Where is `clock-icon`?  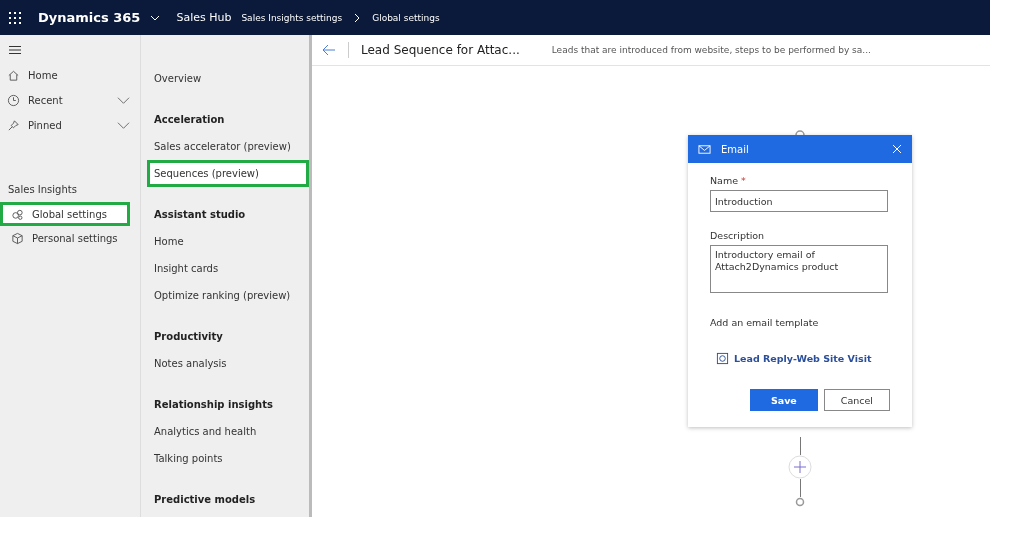 clock-icon is located at coordinates (13, 100).